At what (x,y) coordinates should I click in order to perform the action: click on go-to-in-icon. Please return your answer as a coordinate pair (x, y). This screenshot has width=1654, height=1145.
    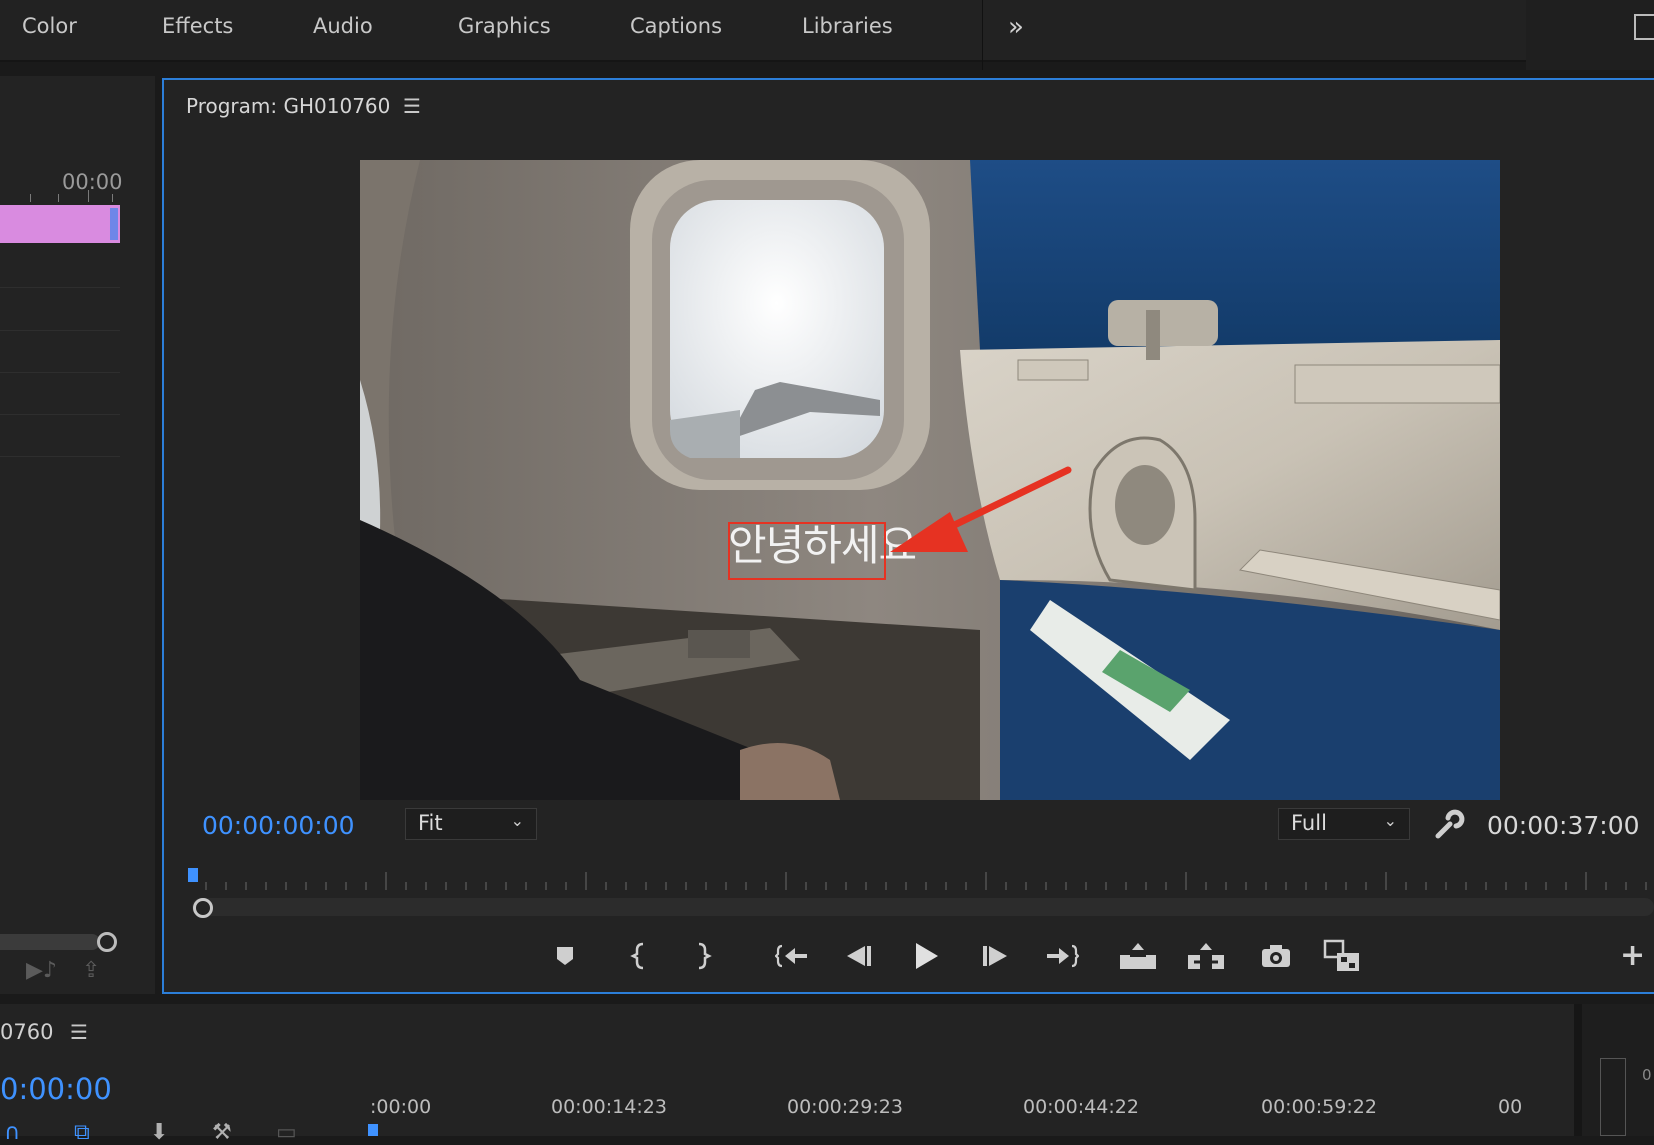
    Looking at the image, I should click on (791, 956).